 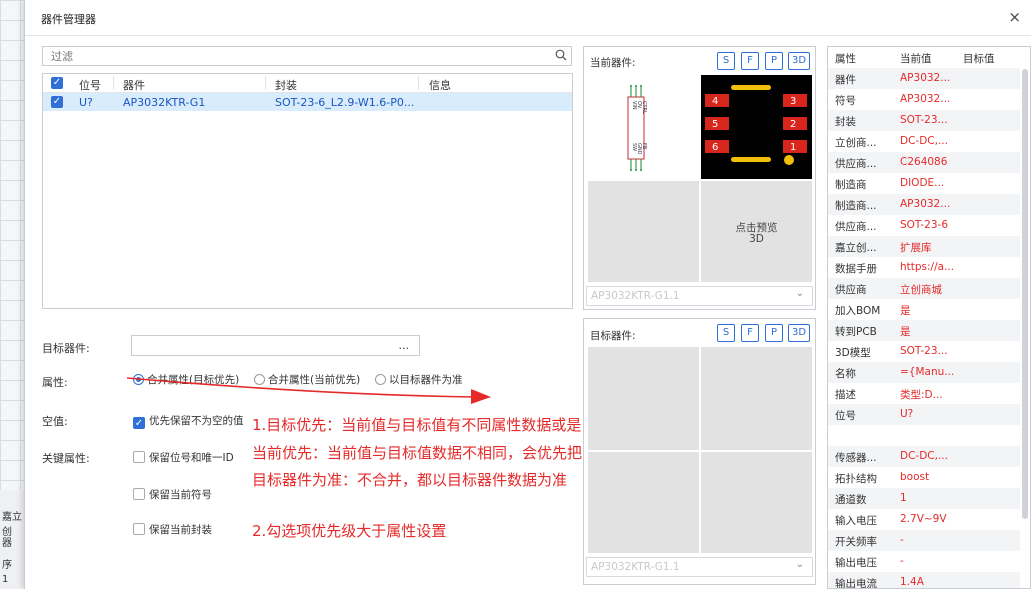 I want to click on 3d-preview-label: 点击预览 3D, so click(x=756, y=234).